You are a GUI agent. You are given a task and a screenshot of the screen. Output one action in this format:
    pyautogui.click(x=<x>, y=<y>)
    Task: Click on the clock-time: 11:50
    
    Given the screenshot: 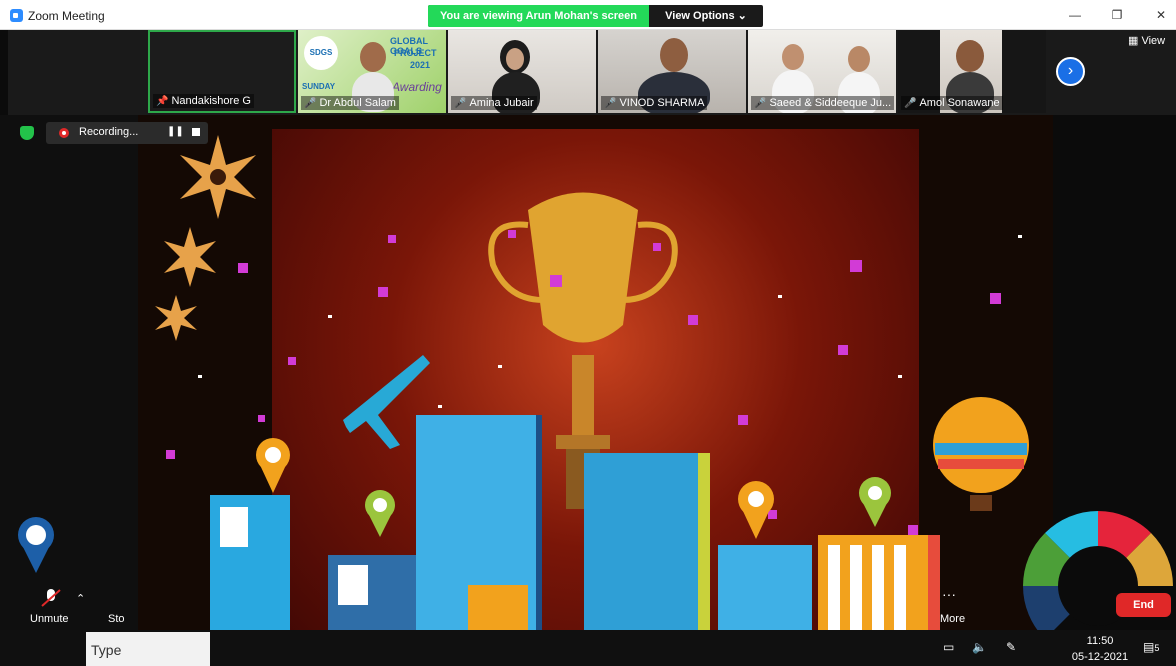 What is the action you would take?
    pyautogui.click(x=1100, y=641)
    